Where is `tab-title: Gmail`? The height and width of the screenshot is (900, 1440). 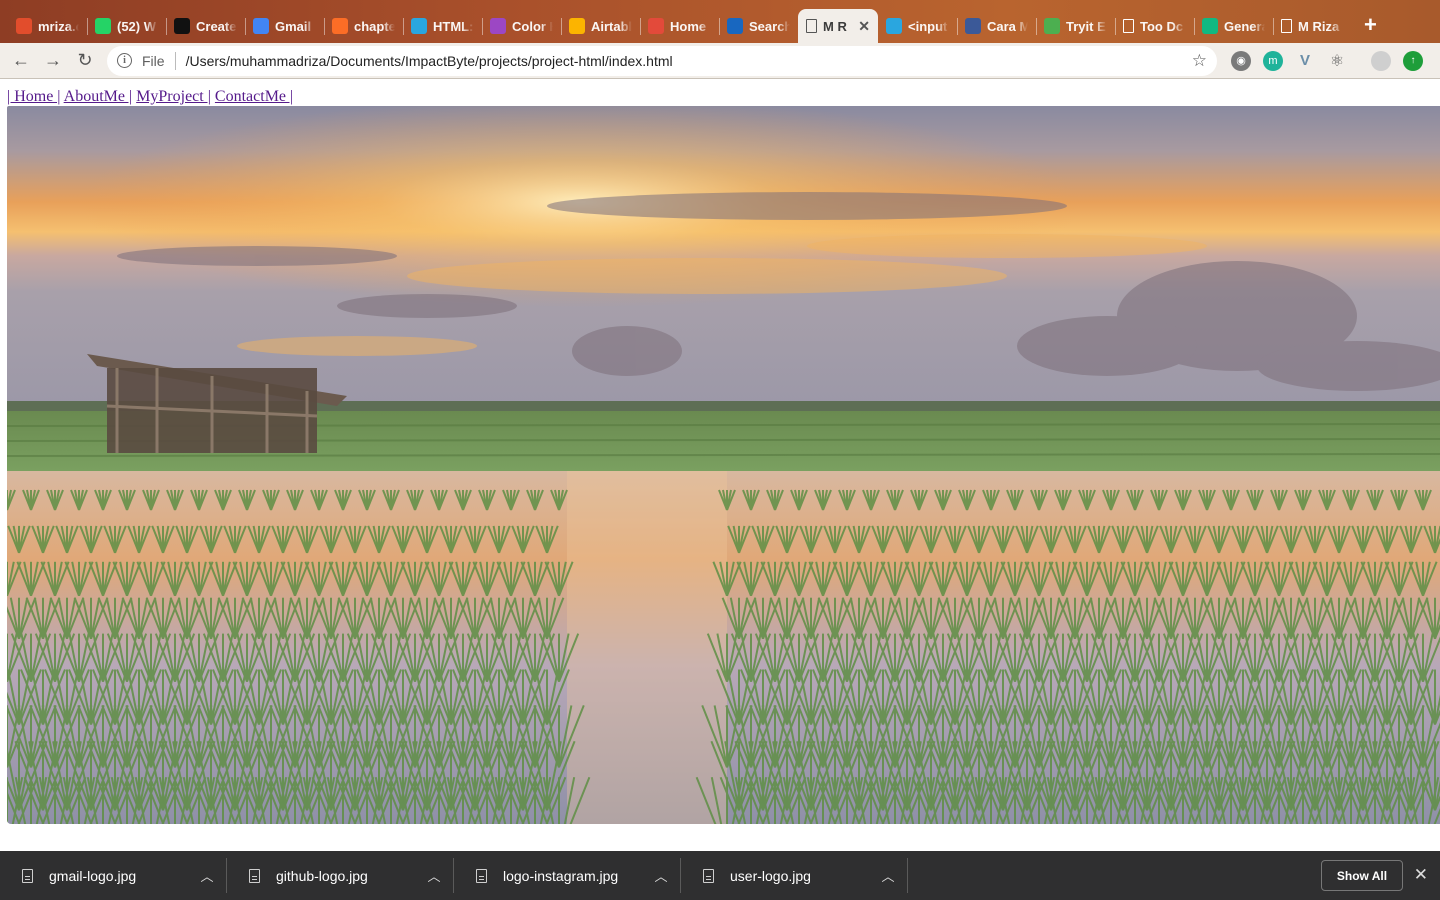 tab-title: Gmail is located at coordinates (293, 26).